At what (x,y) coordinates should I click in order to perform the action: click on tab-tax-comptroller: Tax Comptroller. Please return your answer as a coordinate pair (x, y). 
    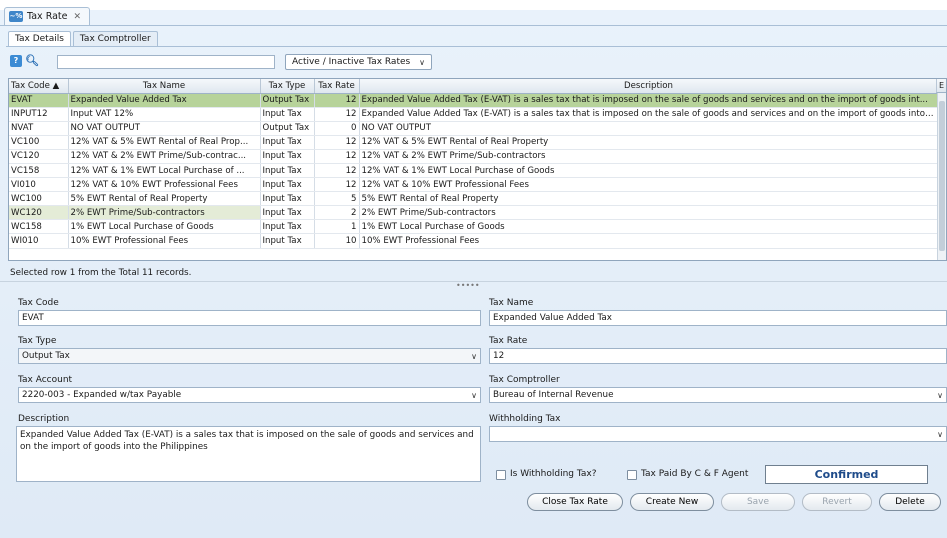
    Looking at the image, I should click on (115, 38).